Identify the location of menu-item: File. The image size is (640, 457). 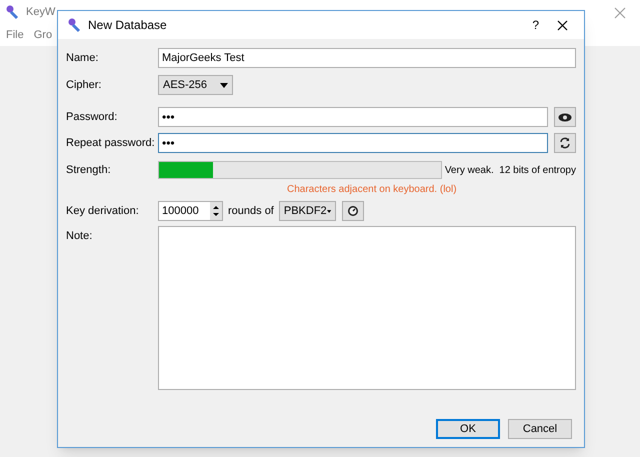
(15, 35).